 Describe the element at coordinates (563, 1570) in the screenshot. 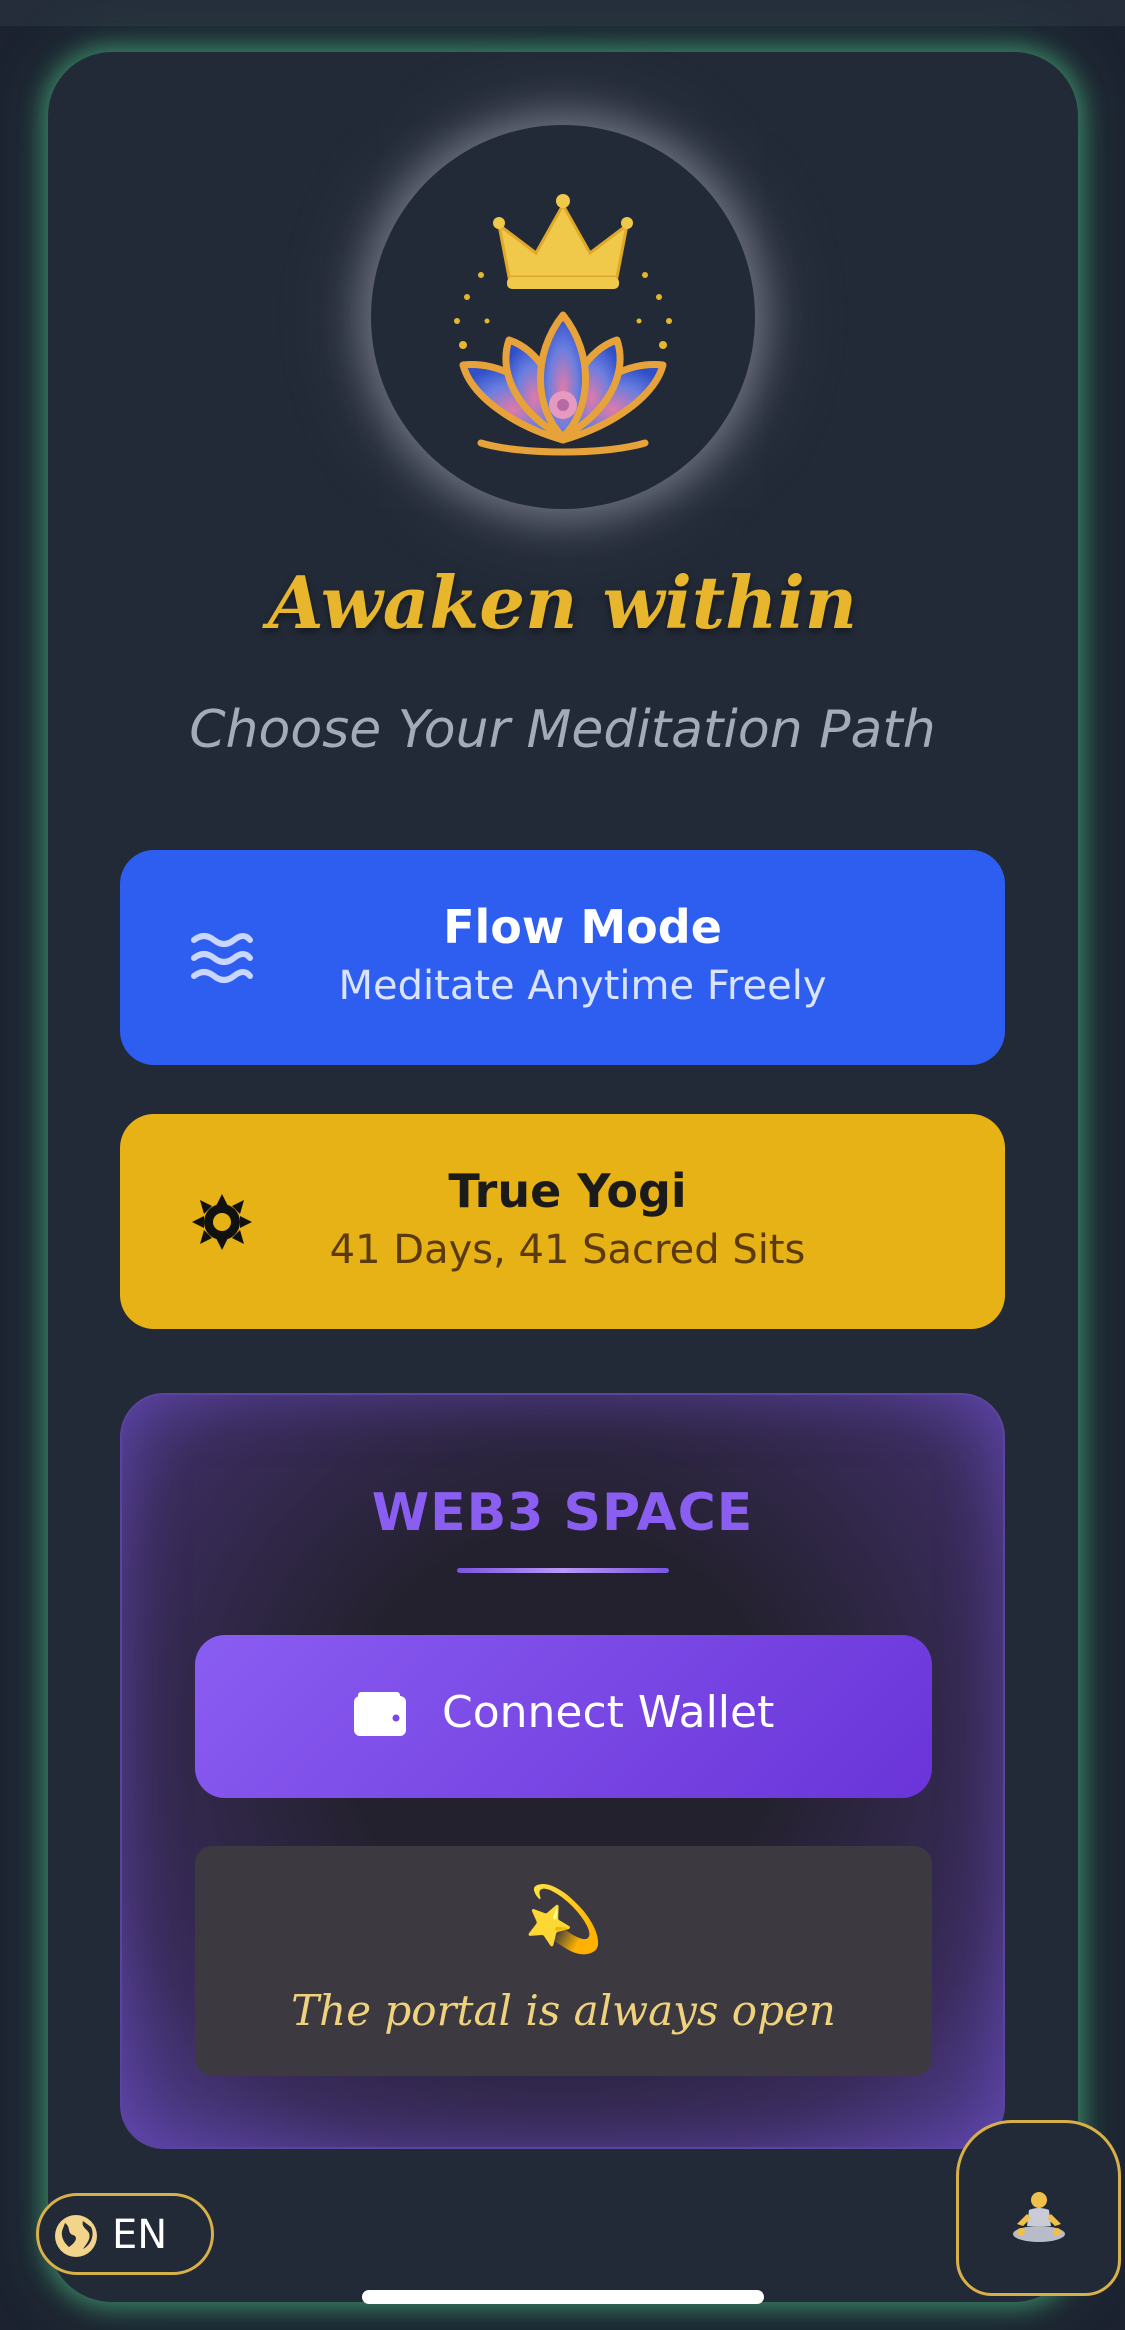

I see `web3-divider` at that location.